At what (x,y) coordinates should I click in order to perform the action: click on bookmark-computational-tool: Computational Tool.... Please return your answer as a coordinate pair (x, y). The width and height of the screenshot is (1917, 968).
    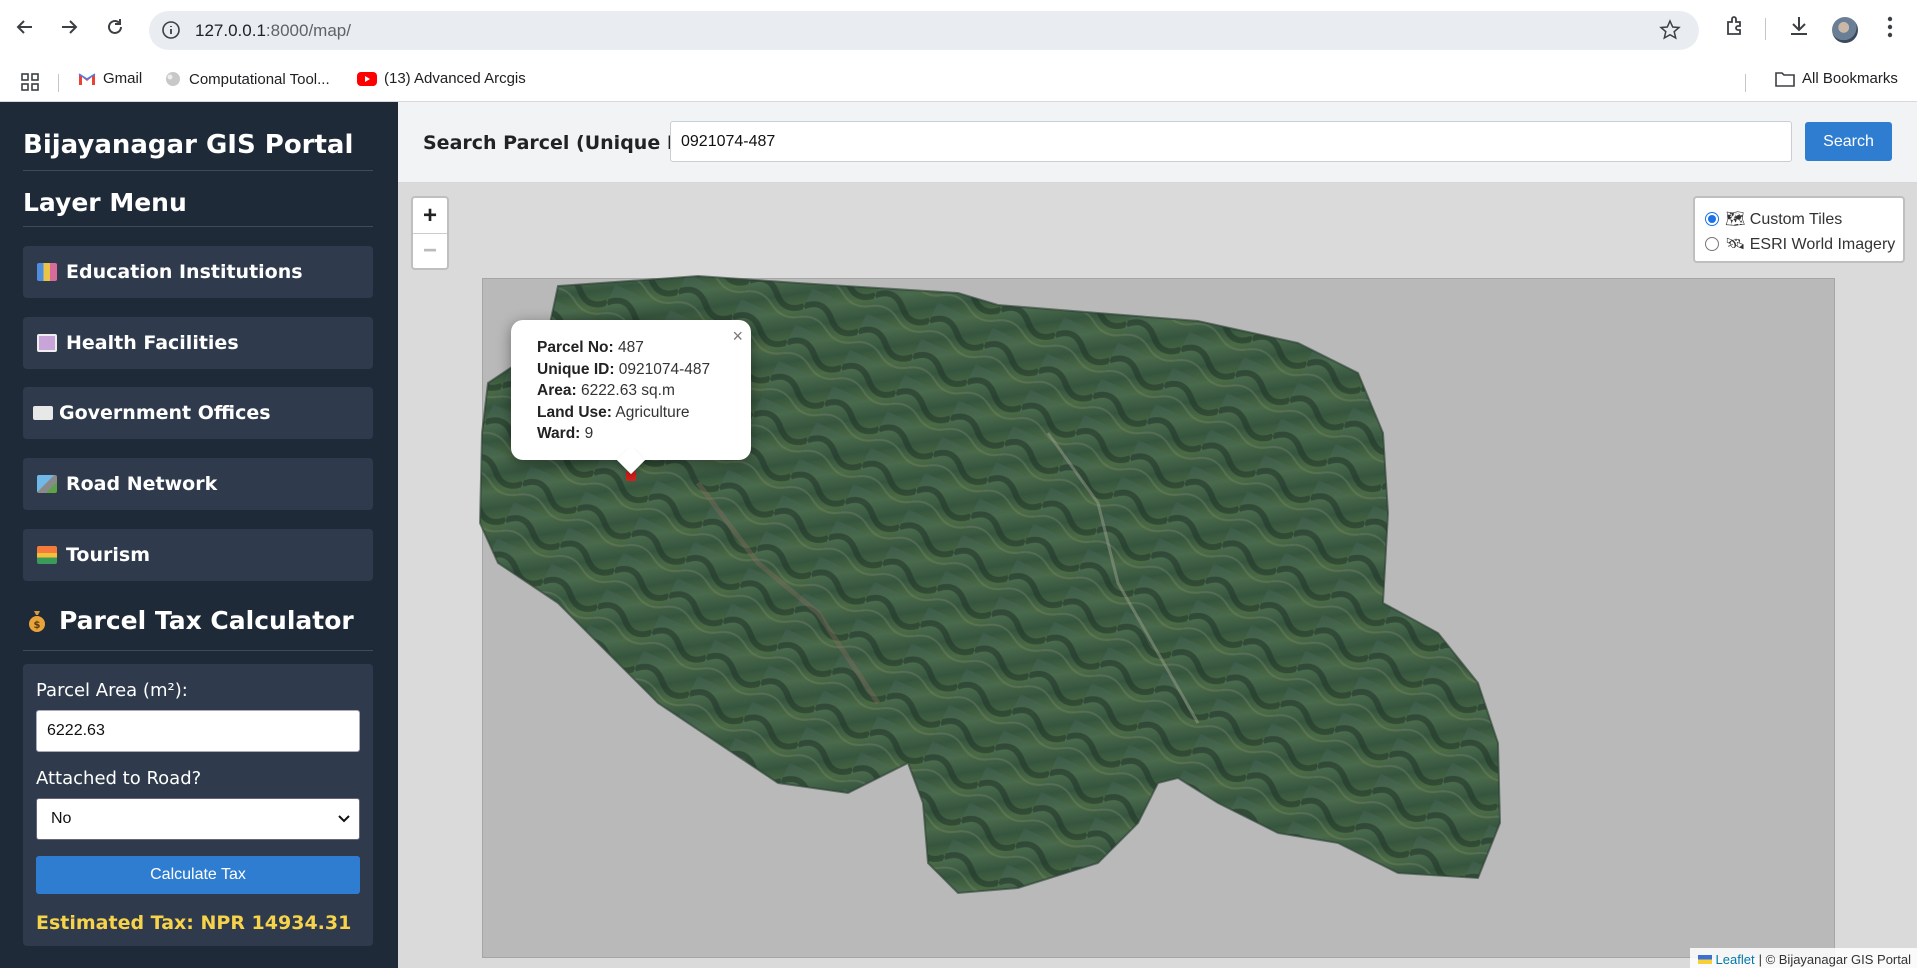
    Looking at the image, I should click on (247, 79).